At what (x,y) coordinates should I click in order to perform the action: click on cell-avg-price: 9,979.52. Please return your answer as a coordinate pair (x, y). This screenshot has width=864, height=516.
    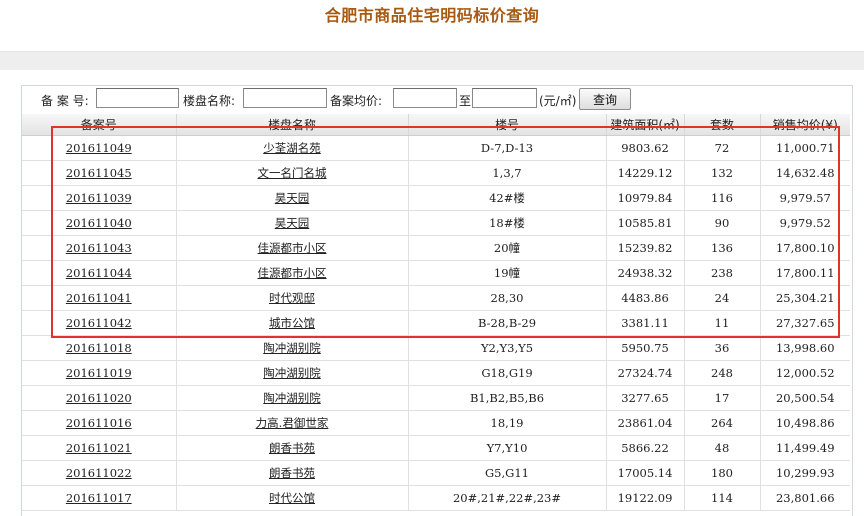
    Looking at the image, I should click on (804, 223).